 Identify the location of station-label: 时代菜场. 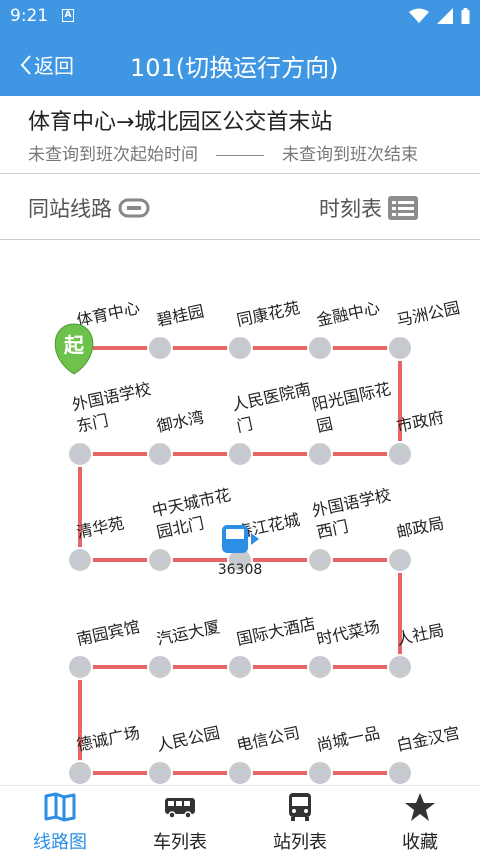
(348, 633).